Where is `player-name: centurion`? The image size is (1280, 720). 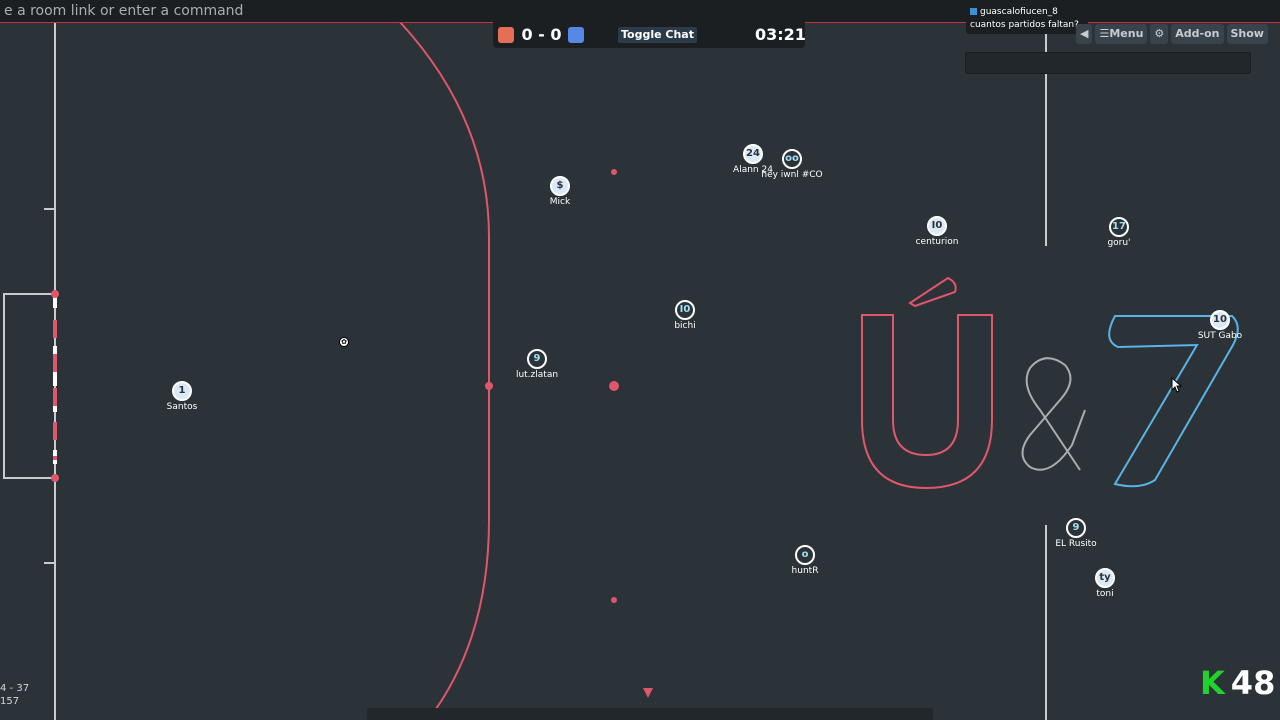 player-name: centurion is located at coordinates (937, 242).